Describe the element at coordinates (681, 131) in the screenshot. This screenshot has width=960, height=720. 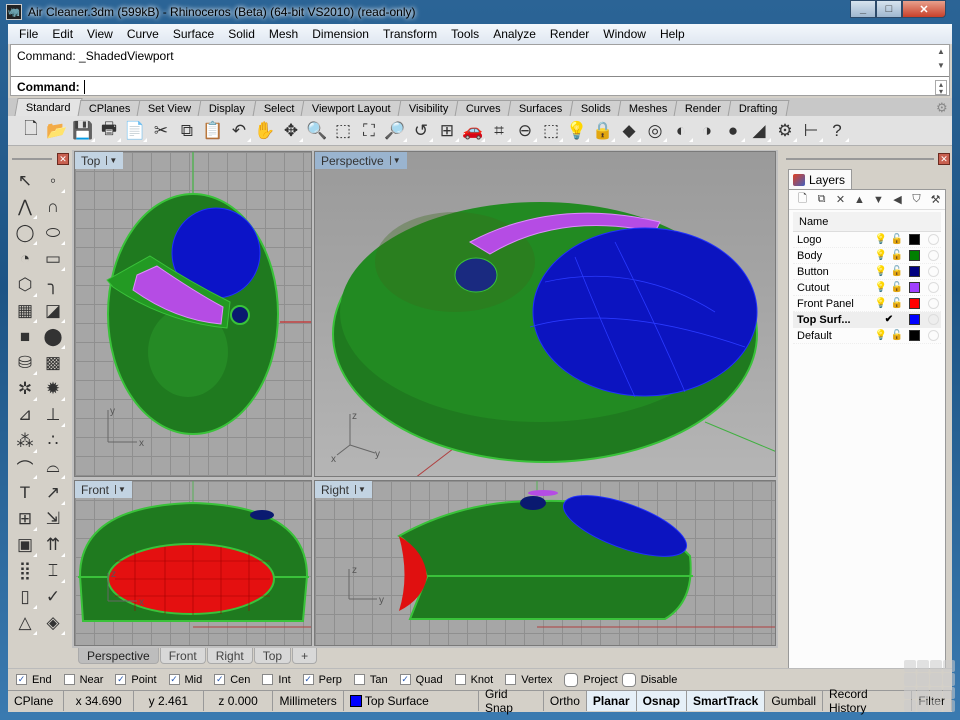
I see `wireframe-sphere-button: ◐` at that location.